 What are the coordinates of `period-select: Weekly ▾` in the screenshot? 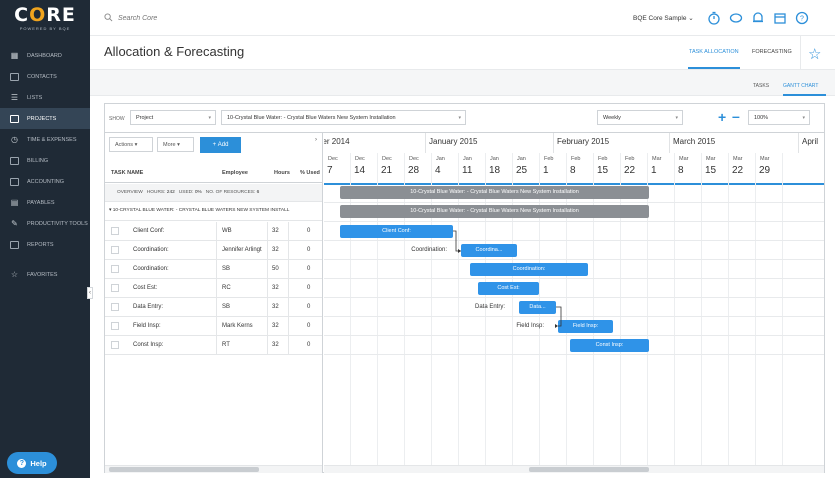 It's located at (640, 117).